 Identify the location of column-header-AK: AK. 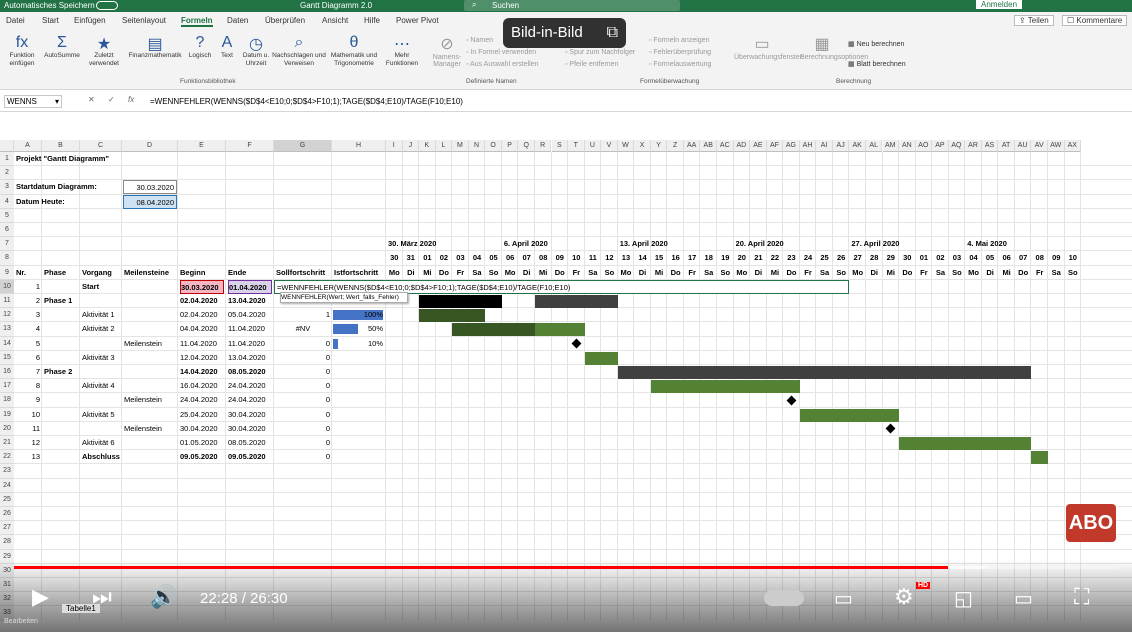
(857, 146).